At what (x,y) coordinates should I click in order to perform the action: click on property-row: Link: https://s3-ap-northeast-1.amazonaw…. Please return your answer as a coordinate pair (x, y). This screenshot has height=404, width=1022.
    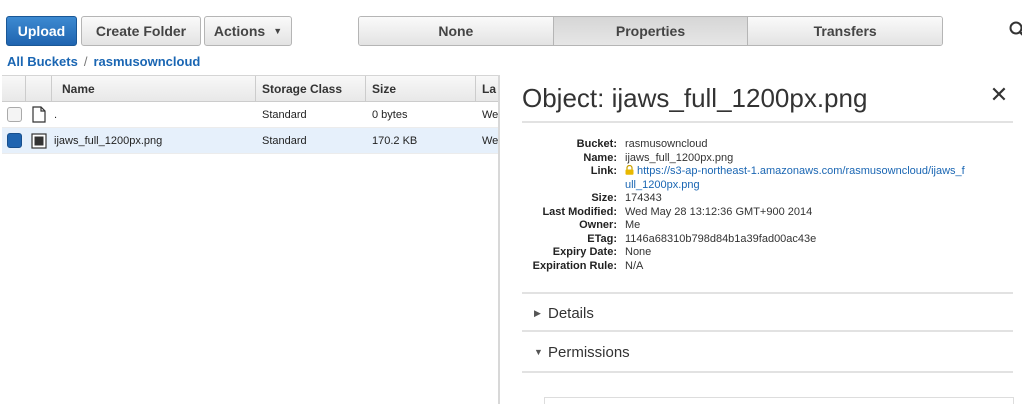
    Looking at the image, I should click on (767, 178).